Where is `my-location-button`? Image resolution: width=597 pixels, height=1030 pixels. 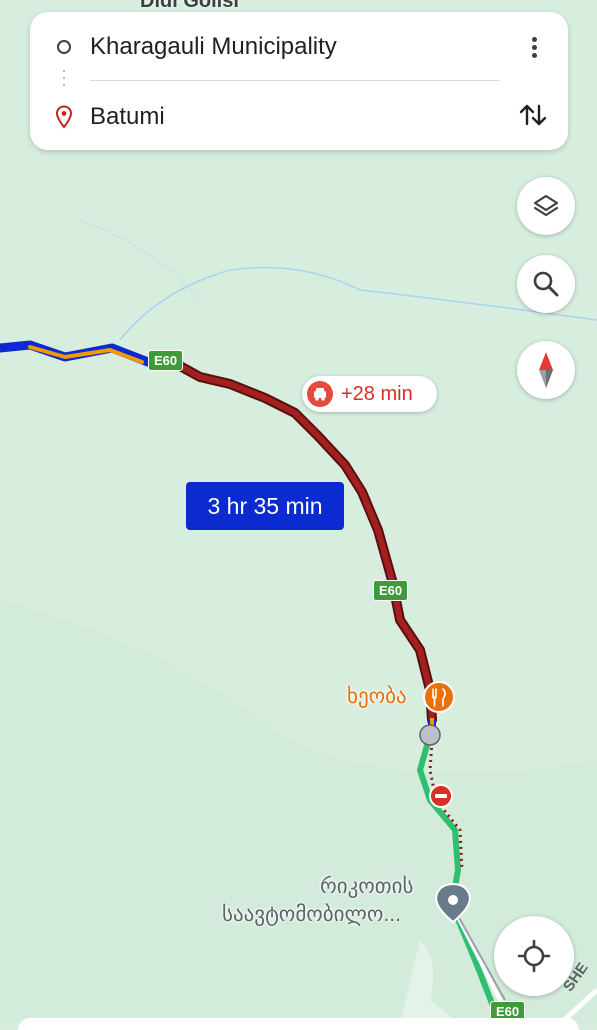 my-location-button is located at coordinates (534, 956).